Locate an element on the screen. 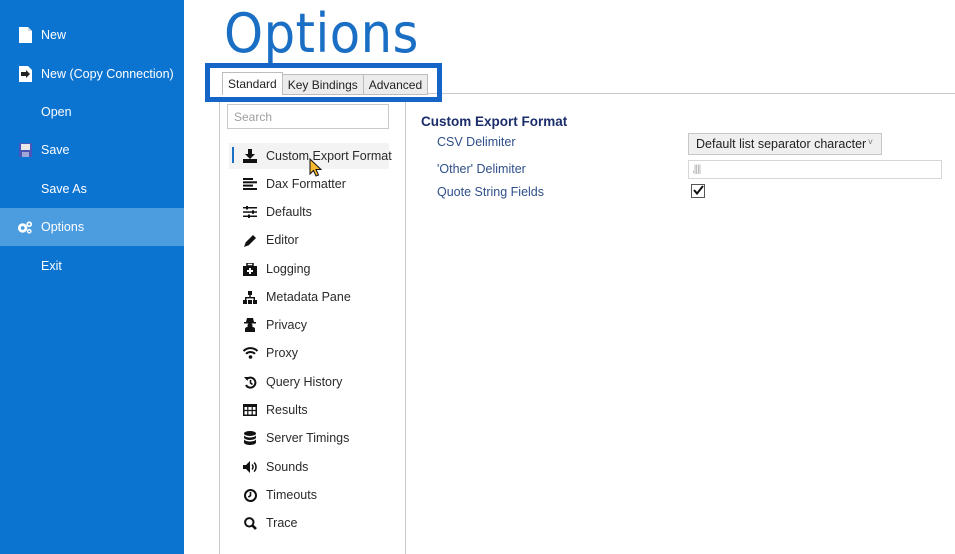 The width and height of the screenshot is (955, 554). download-icon is located at coordinates (250, 156).